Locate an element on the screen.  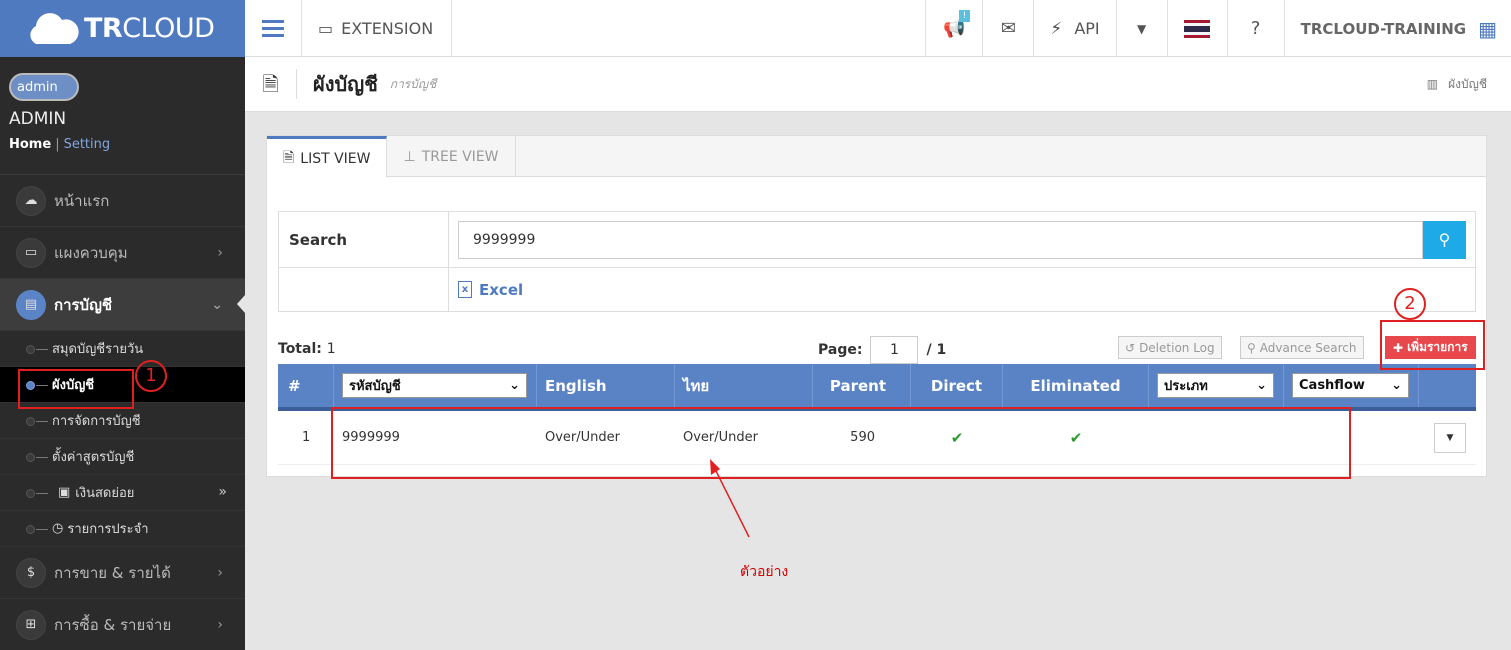
brand-logo: TR CLOUD is located at coordinates (122, 28).